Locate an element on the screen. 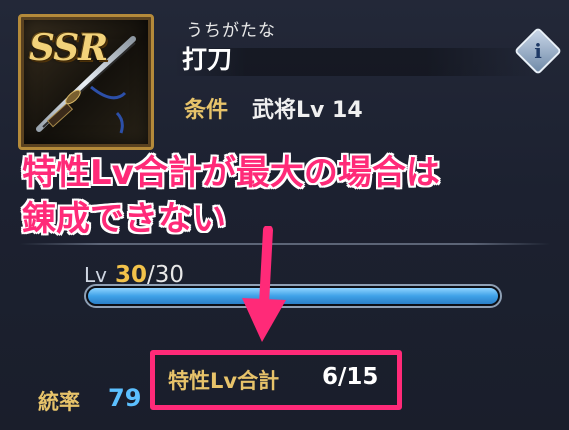 The height and width of the screenshot is (430, 569). item-name: 打刀 is located at coordinates (207, 59).